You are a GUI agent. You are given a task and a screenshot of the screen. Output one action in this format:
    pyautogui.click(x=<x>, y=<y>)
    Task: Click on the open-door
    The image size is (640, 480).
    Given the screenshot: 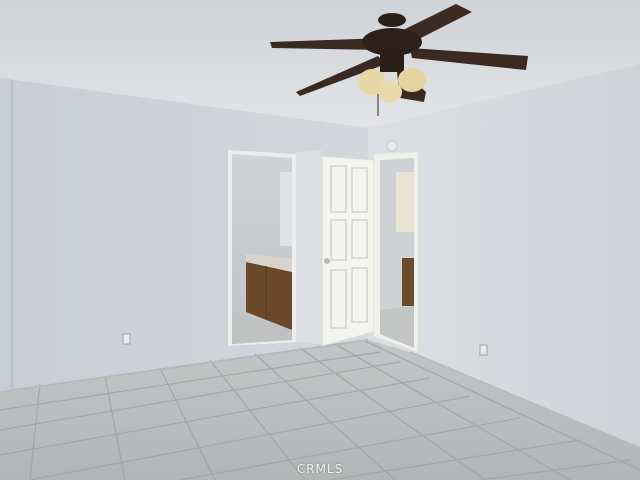 What is the action you would take?
    pyautogui.click(x=348, y=251)
    